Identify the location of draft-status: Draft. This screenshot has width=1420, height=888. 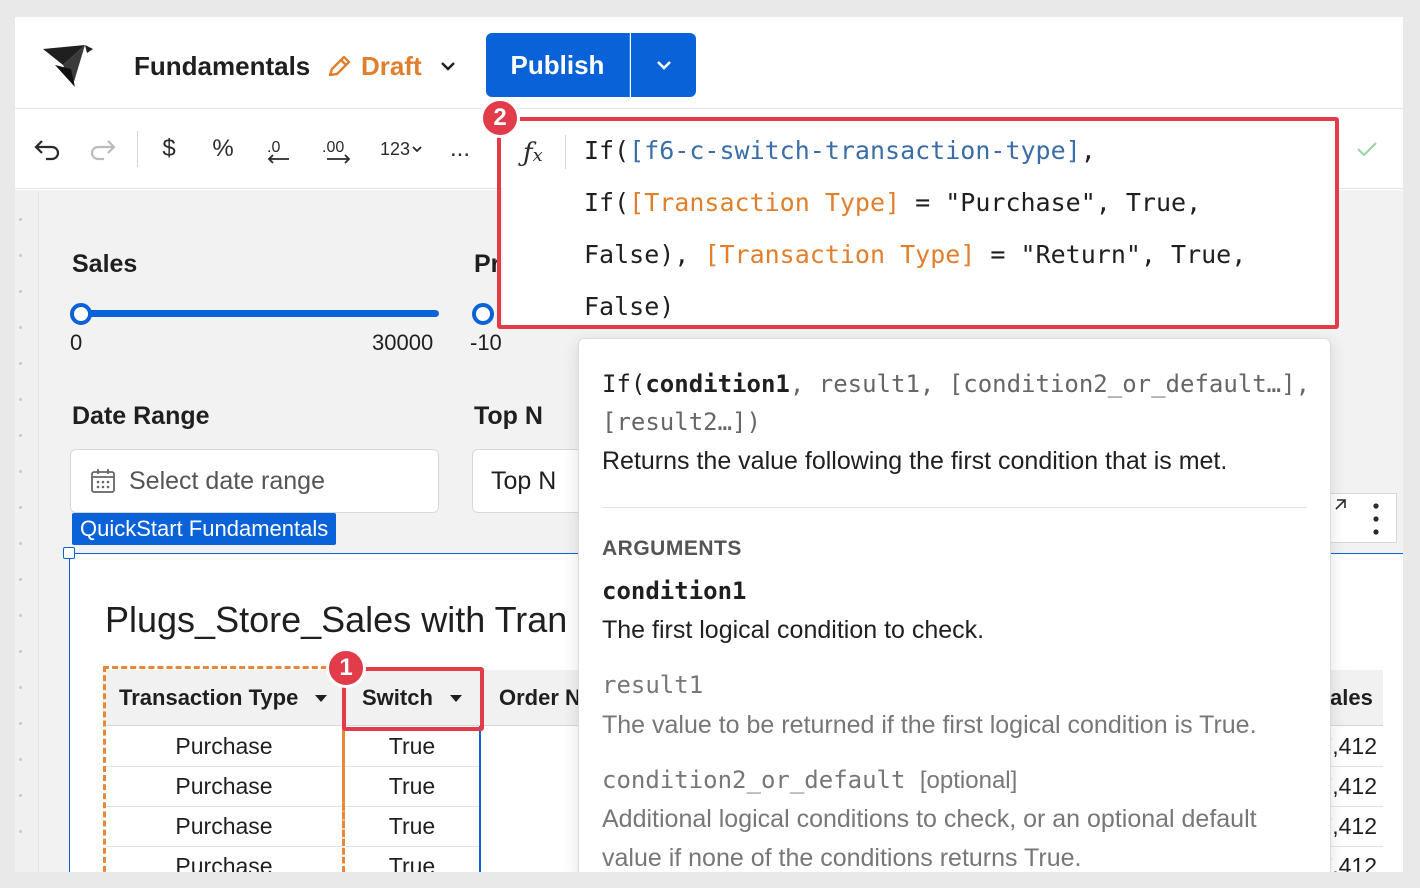
(373, 66).